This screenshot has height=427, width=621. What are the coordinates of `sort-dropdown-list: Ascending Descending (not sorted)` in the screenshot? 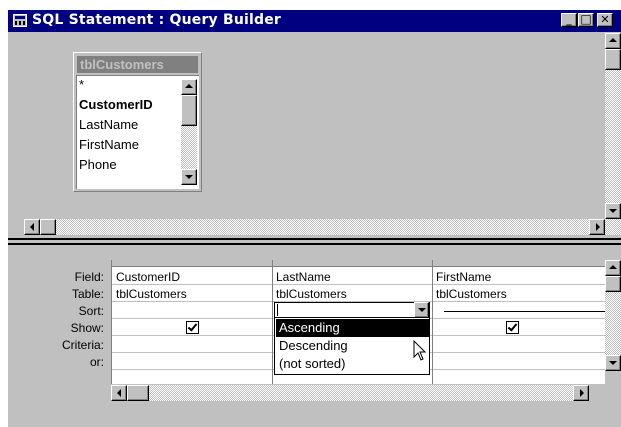 It's located at (352, 346).